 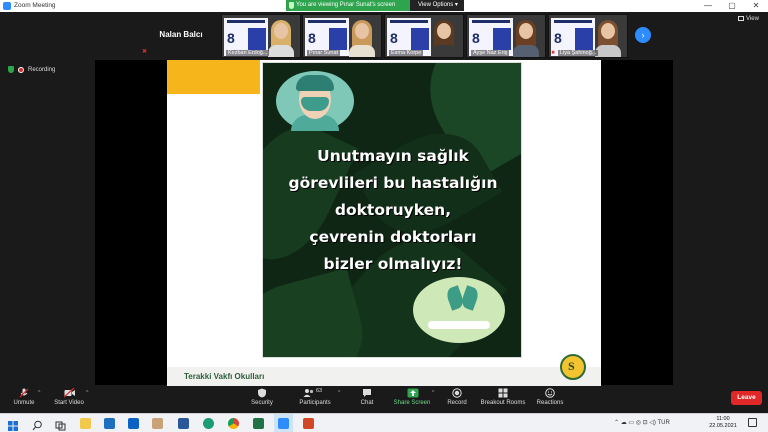 I want to click on share-screen-icon, so click(x=413, y=393).